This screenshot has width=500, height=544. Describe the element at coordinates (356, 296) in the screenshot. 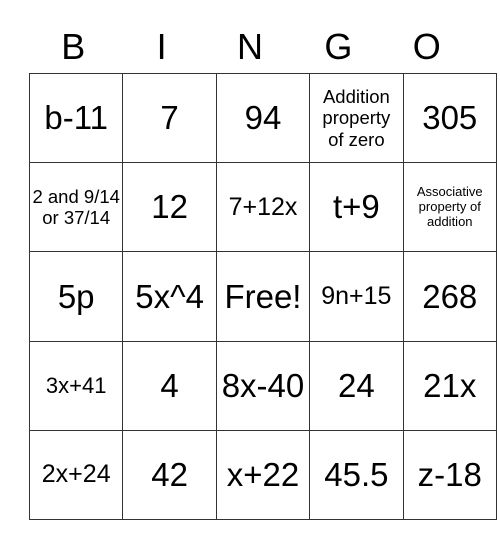

I see `bingo-cell: 9n+15` at that location.